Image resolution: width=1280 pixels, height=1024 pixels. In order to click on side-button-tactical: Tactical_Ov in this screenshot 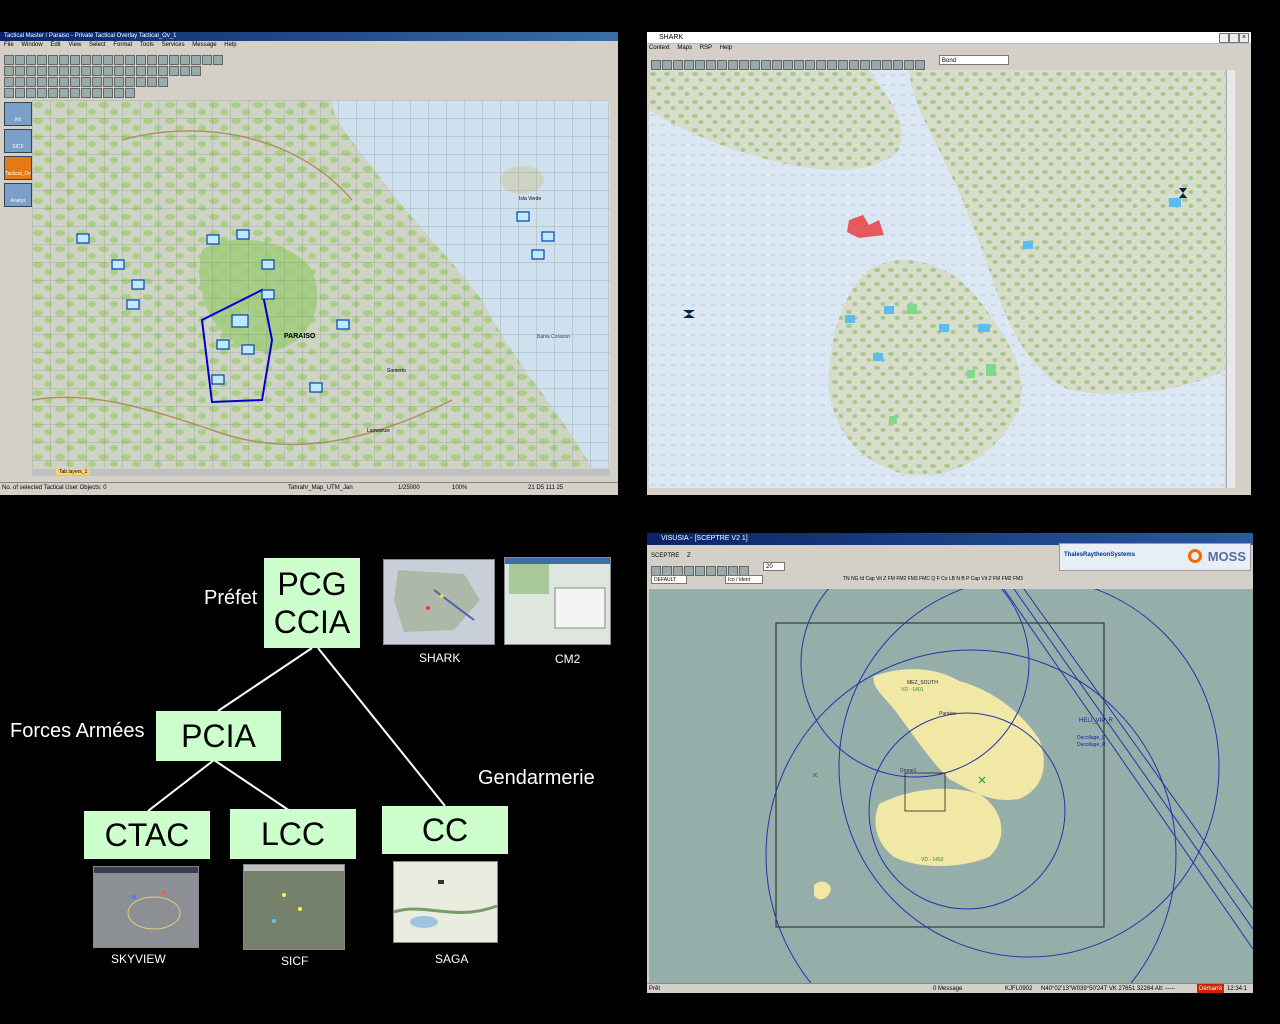, I will do `click(18, 168)`.